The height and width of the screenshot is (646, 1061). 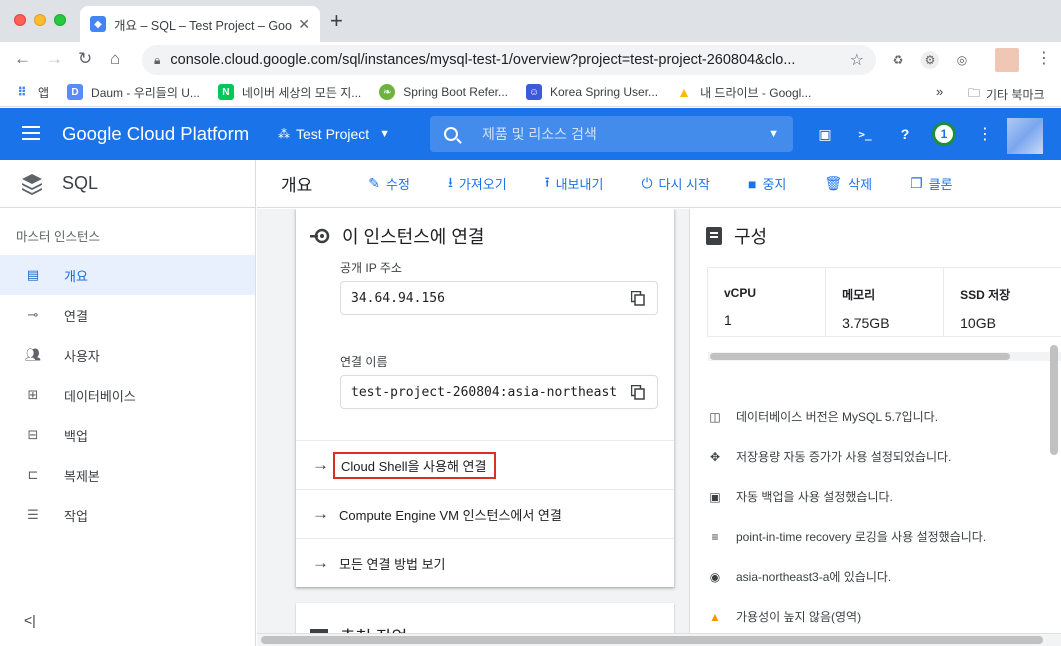 I want to click on naver-icon: N, so click(x=225, y=92).